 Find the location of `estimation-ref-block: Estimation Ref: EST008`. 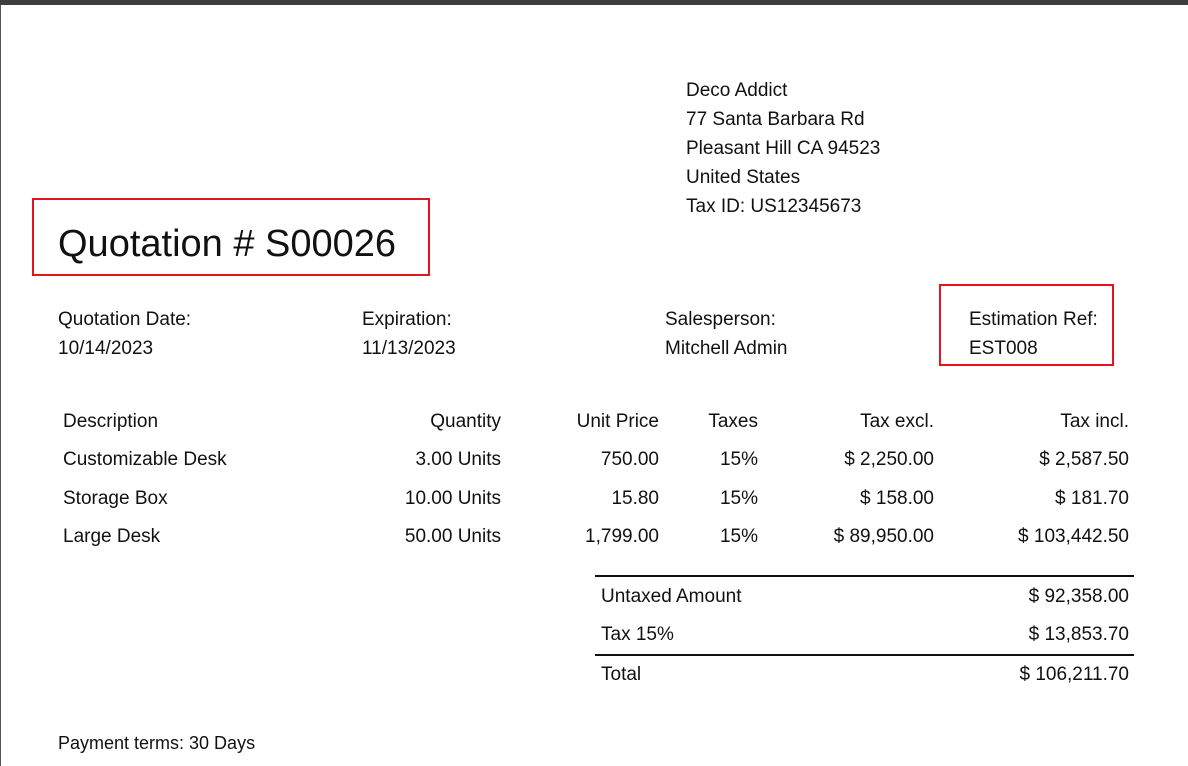

estimation-ref-block: Estimation Ref: EST008 is located at coordinates (1033, 334).